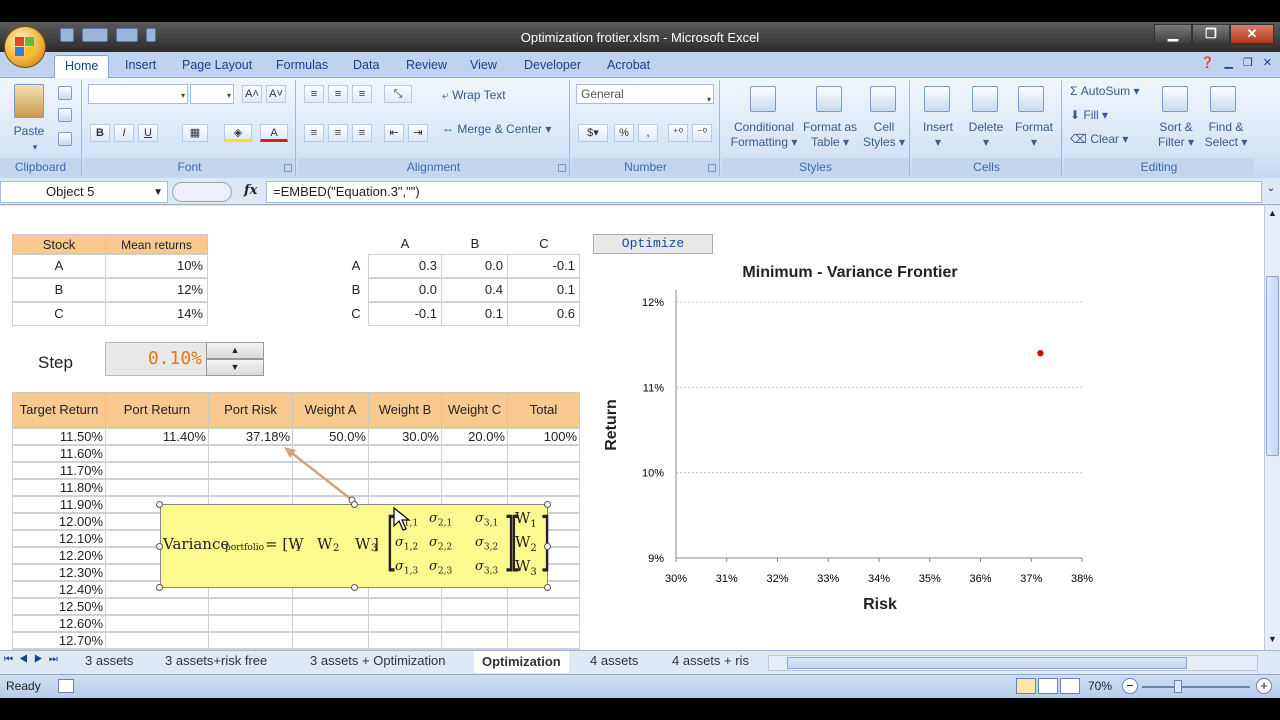 The image size is (1280, 720). I want to click on expand-formula-icon: ⌄, so click(1271, 192).